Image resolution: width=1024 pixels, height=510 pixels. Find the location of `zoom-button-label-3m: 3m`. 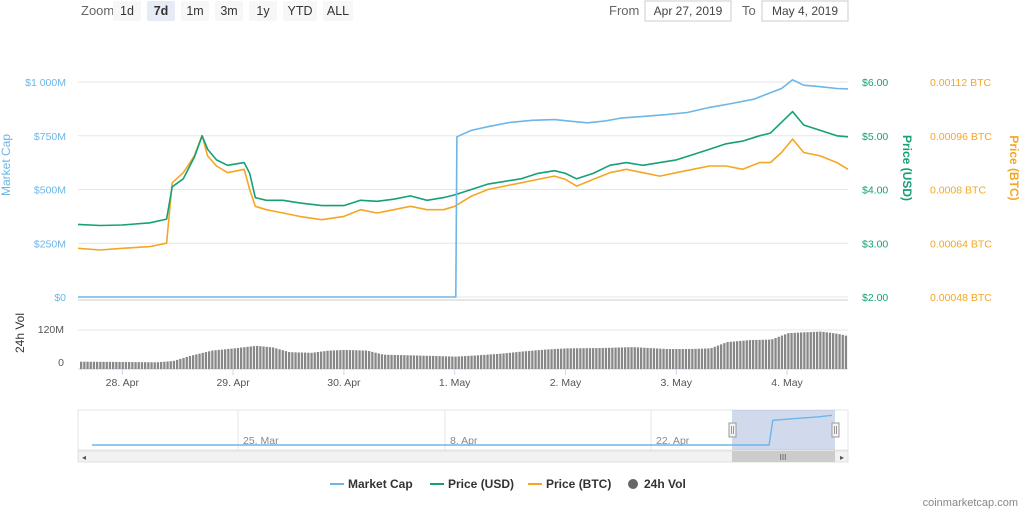

zoom-button-label-3m: 3m is located at coordinates (228, 11).